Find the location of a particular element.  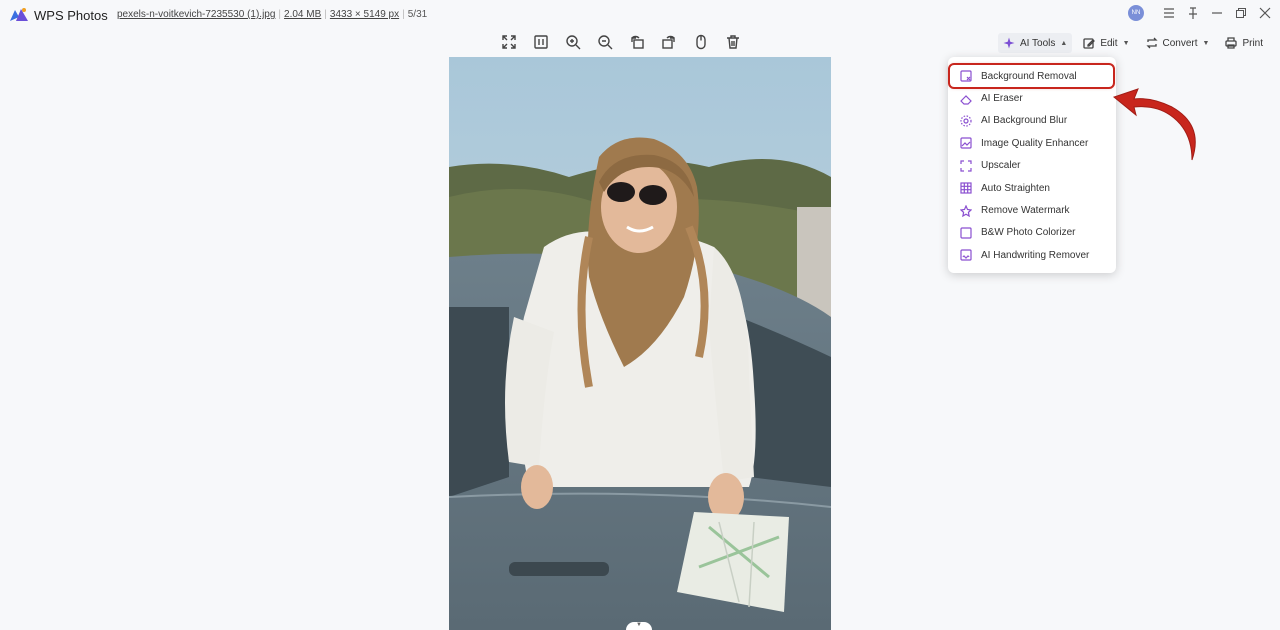

menu-item-remove-watermark: Remove Watermark is located at coordinates (1032, 210).